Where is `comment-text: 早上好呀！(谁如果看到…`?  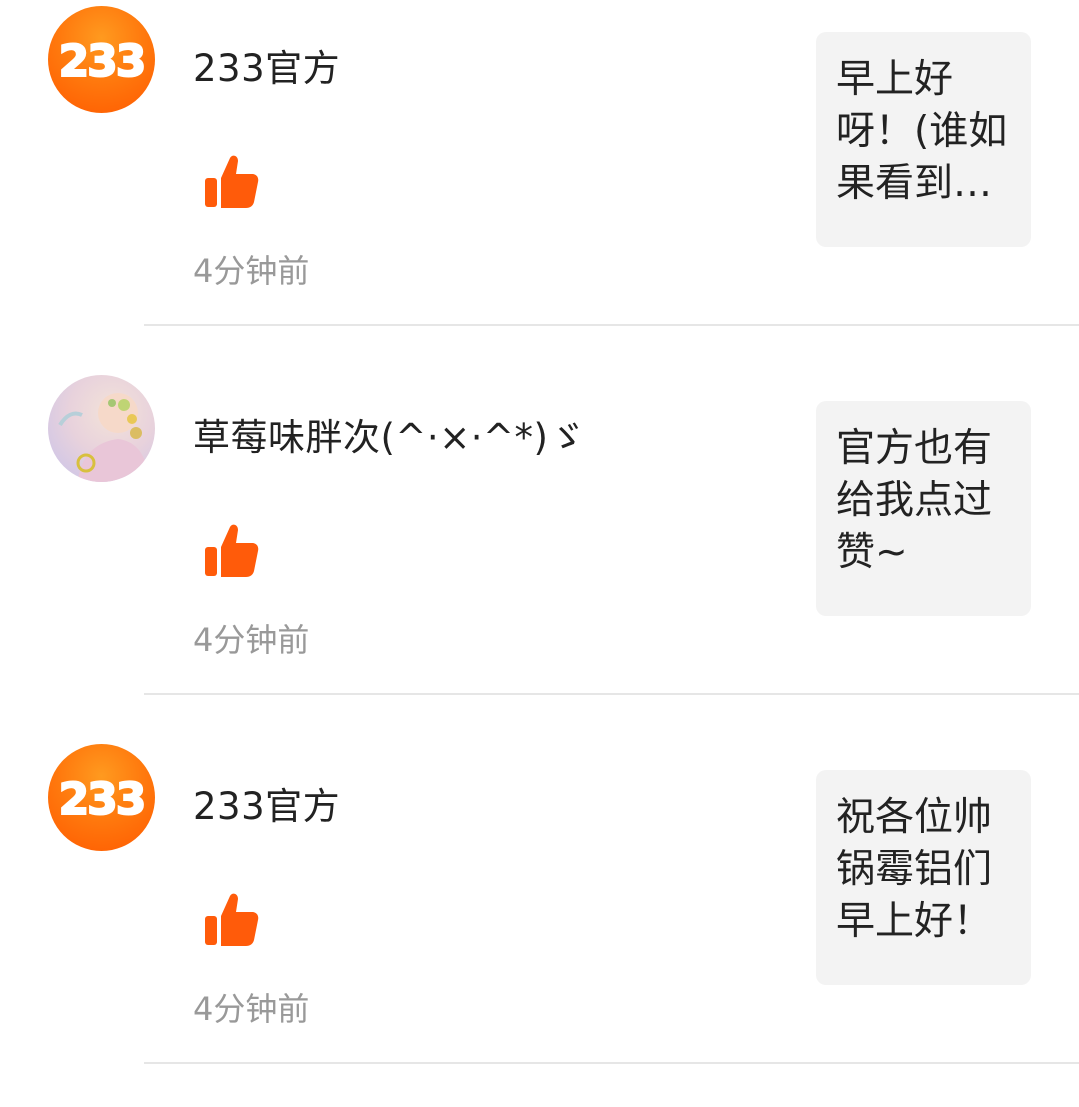
comment-text: 早上好呀！(谁如果看到… is located at coordinates (922, 131).